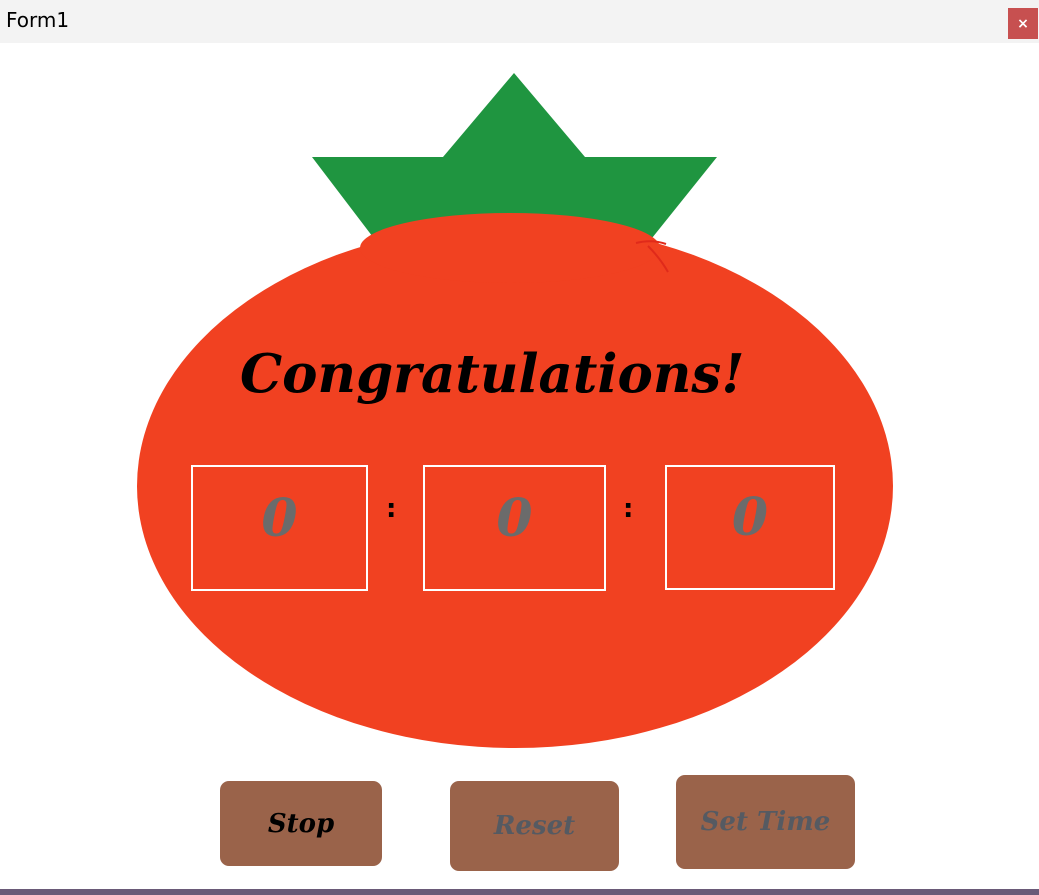  I want to click on set-time-button: Set Time, so click(765, 822).